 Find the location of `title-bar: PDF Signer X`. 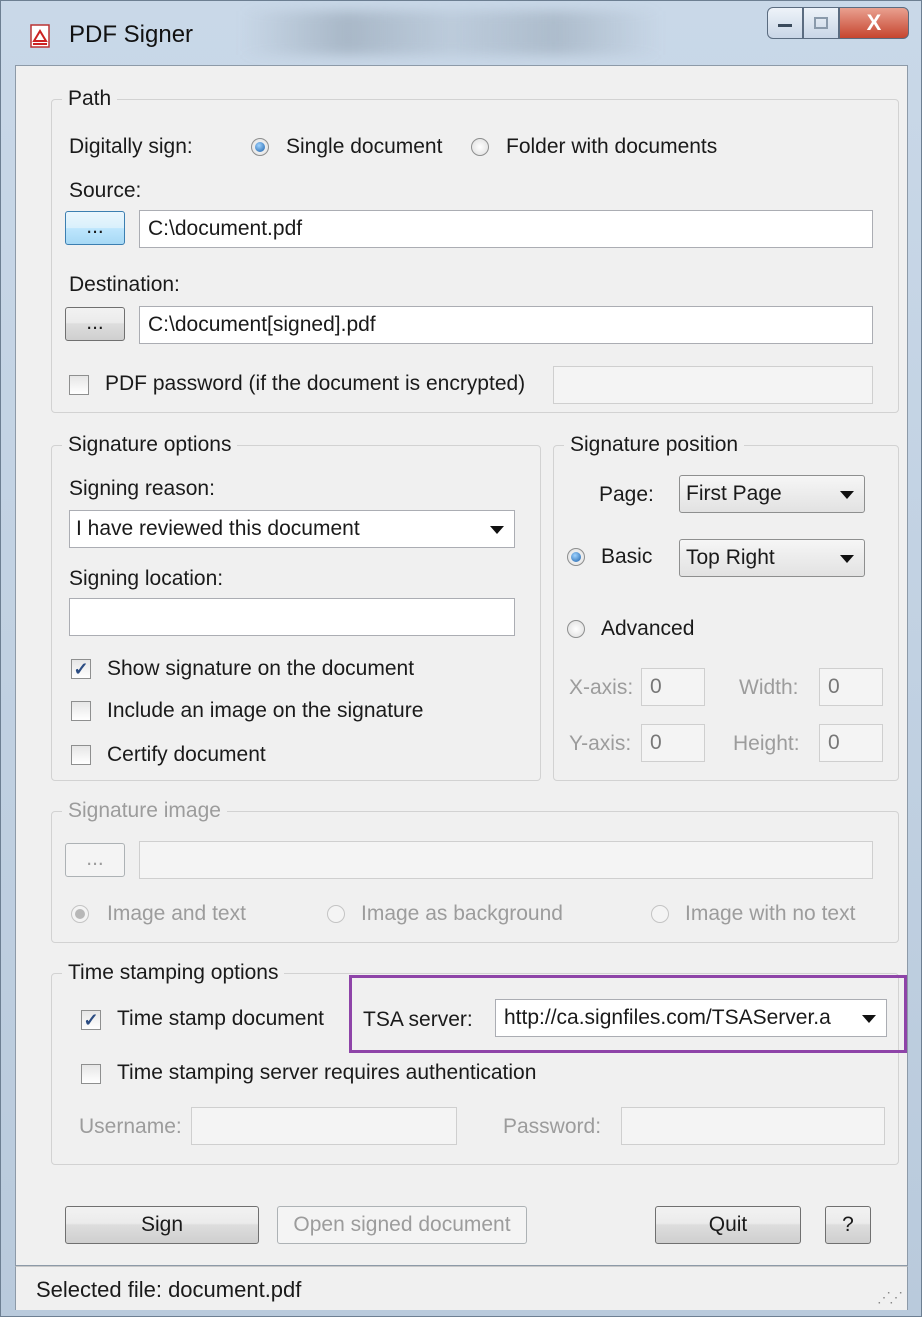

title-bar: PDF Signer X is located at coordinates (461, 32).